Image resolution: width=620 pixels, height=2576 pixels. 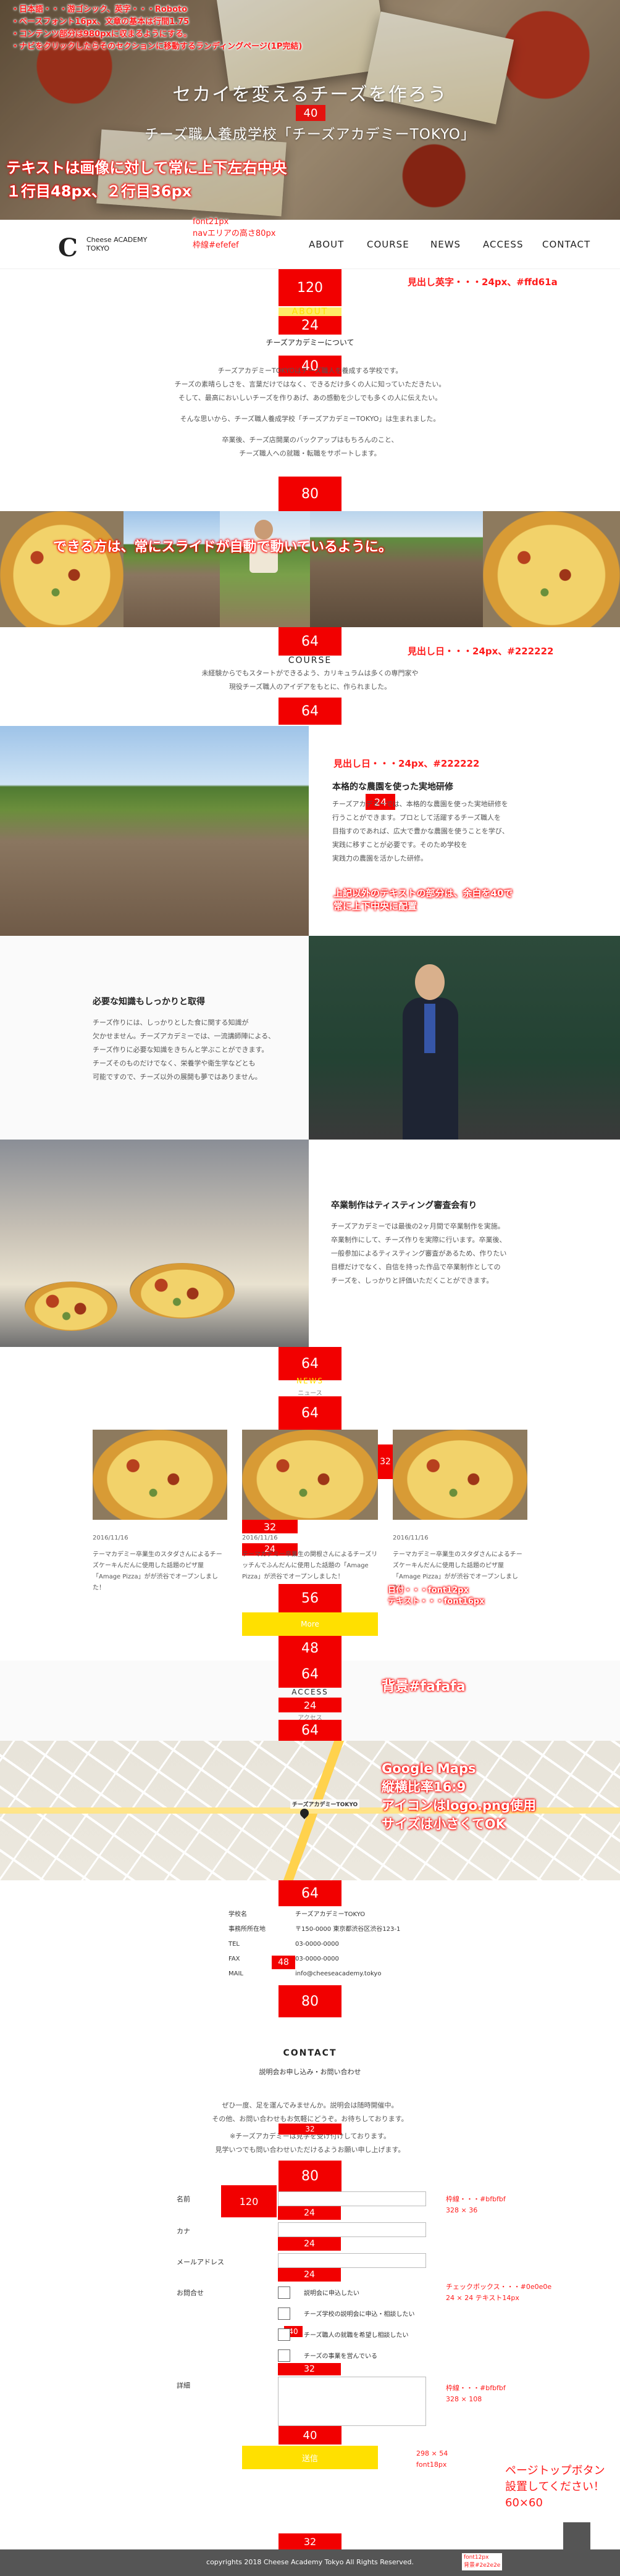 I want to click on map-marker-label: チーズアカデミーTOKYO, so click(x=325, y=1804).